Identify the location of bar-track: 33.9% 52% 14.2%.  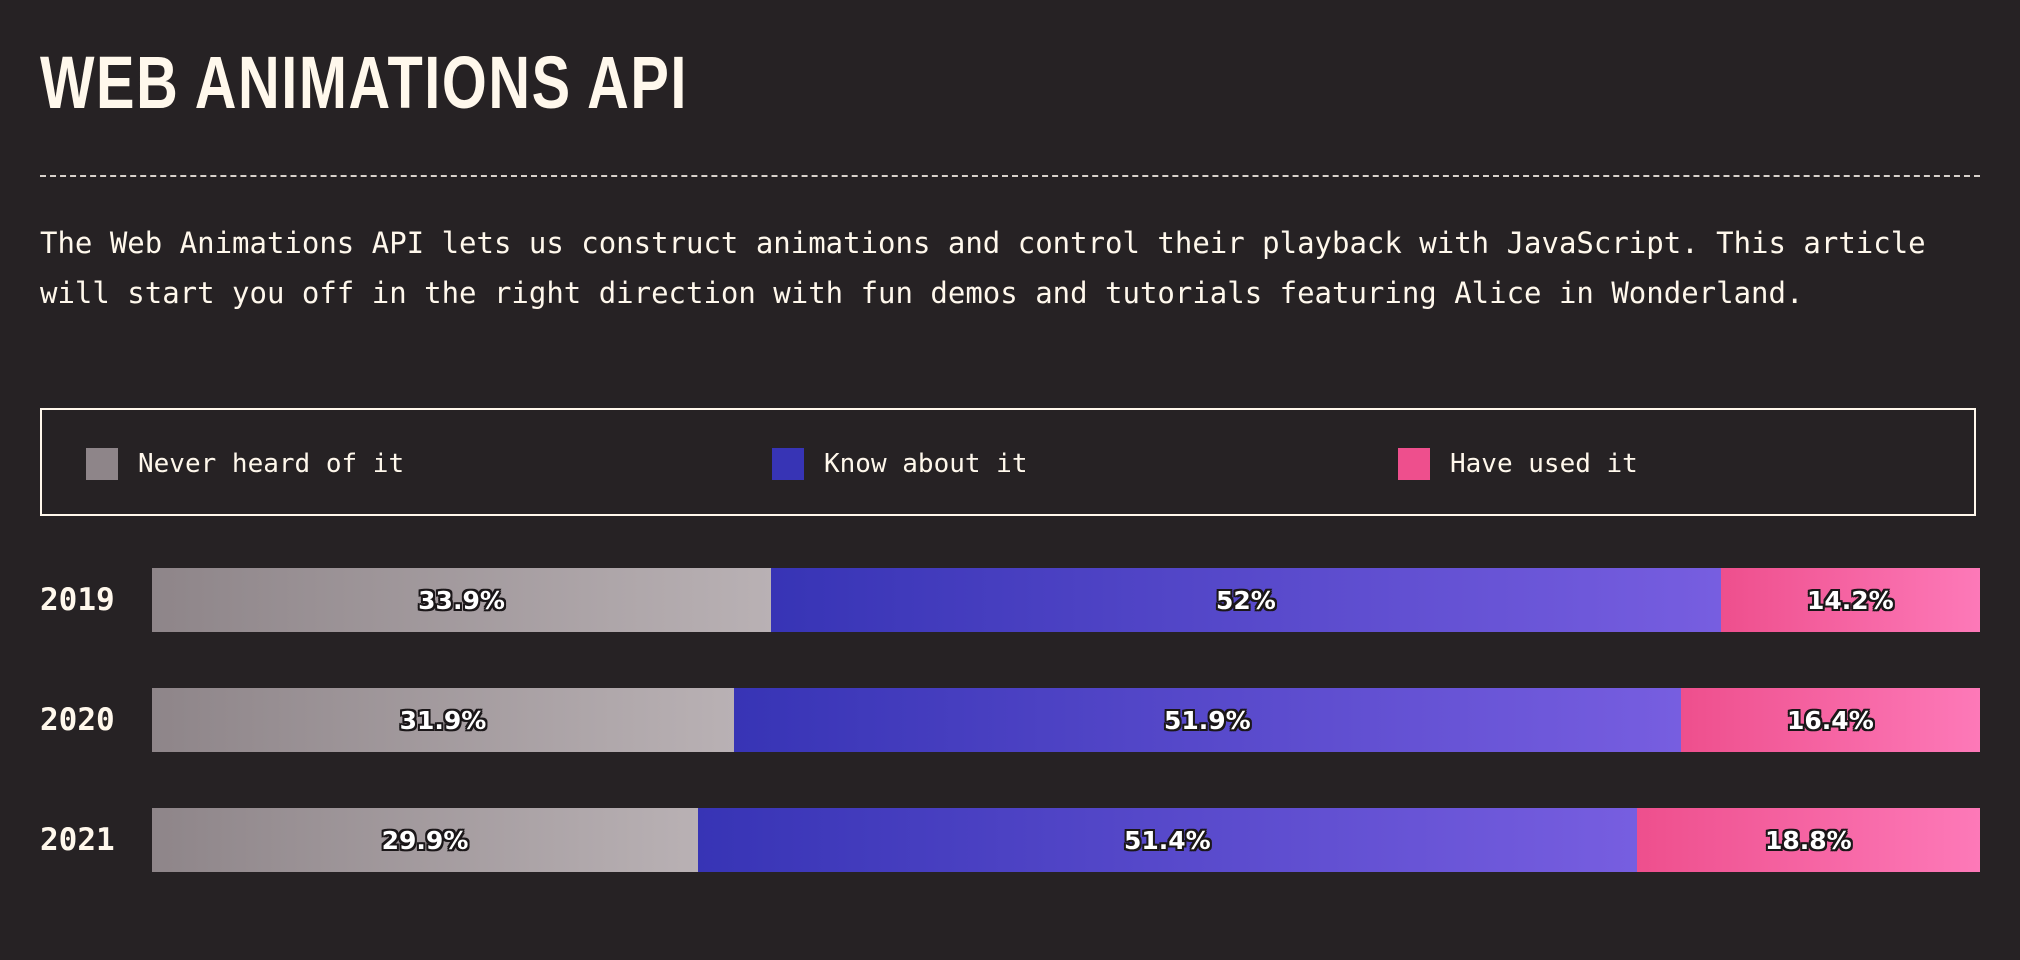
(1066, 600).